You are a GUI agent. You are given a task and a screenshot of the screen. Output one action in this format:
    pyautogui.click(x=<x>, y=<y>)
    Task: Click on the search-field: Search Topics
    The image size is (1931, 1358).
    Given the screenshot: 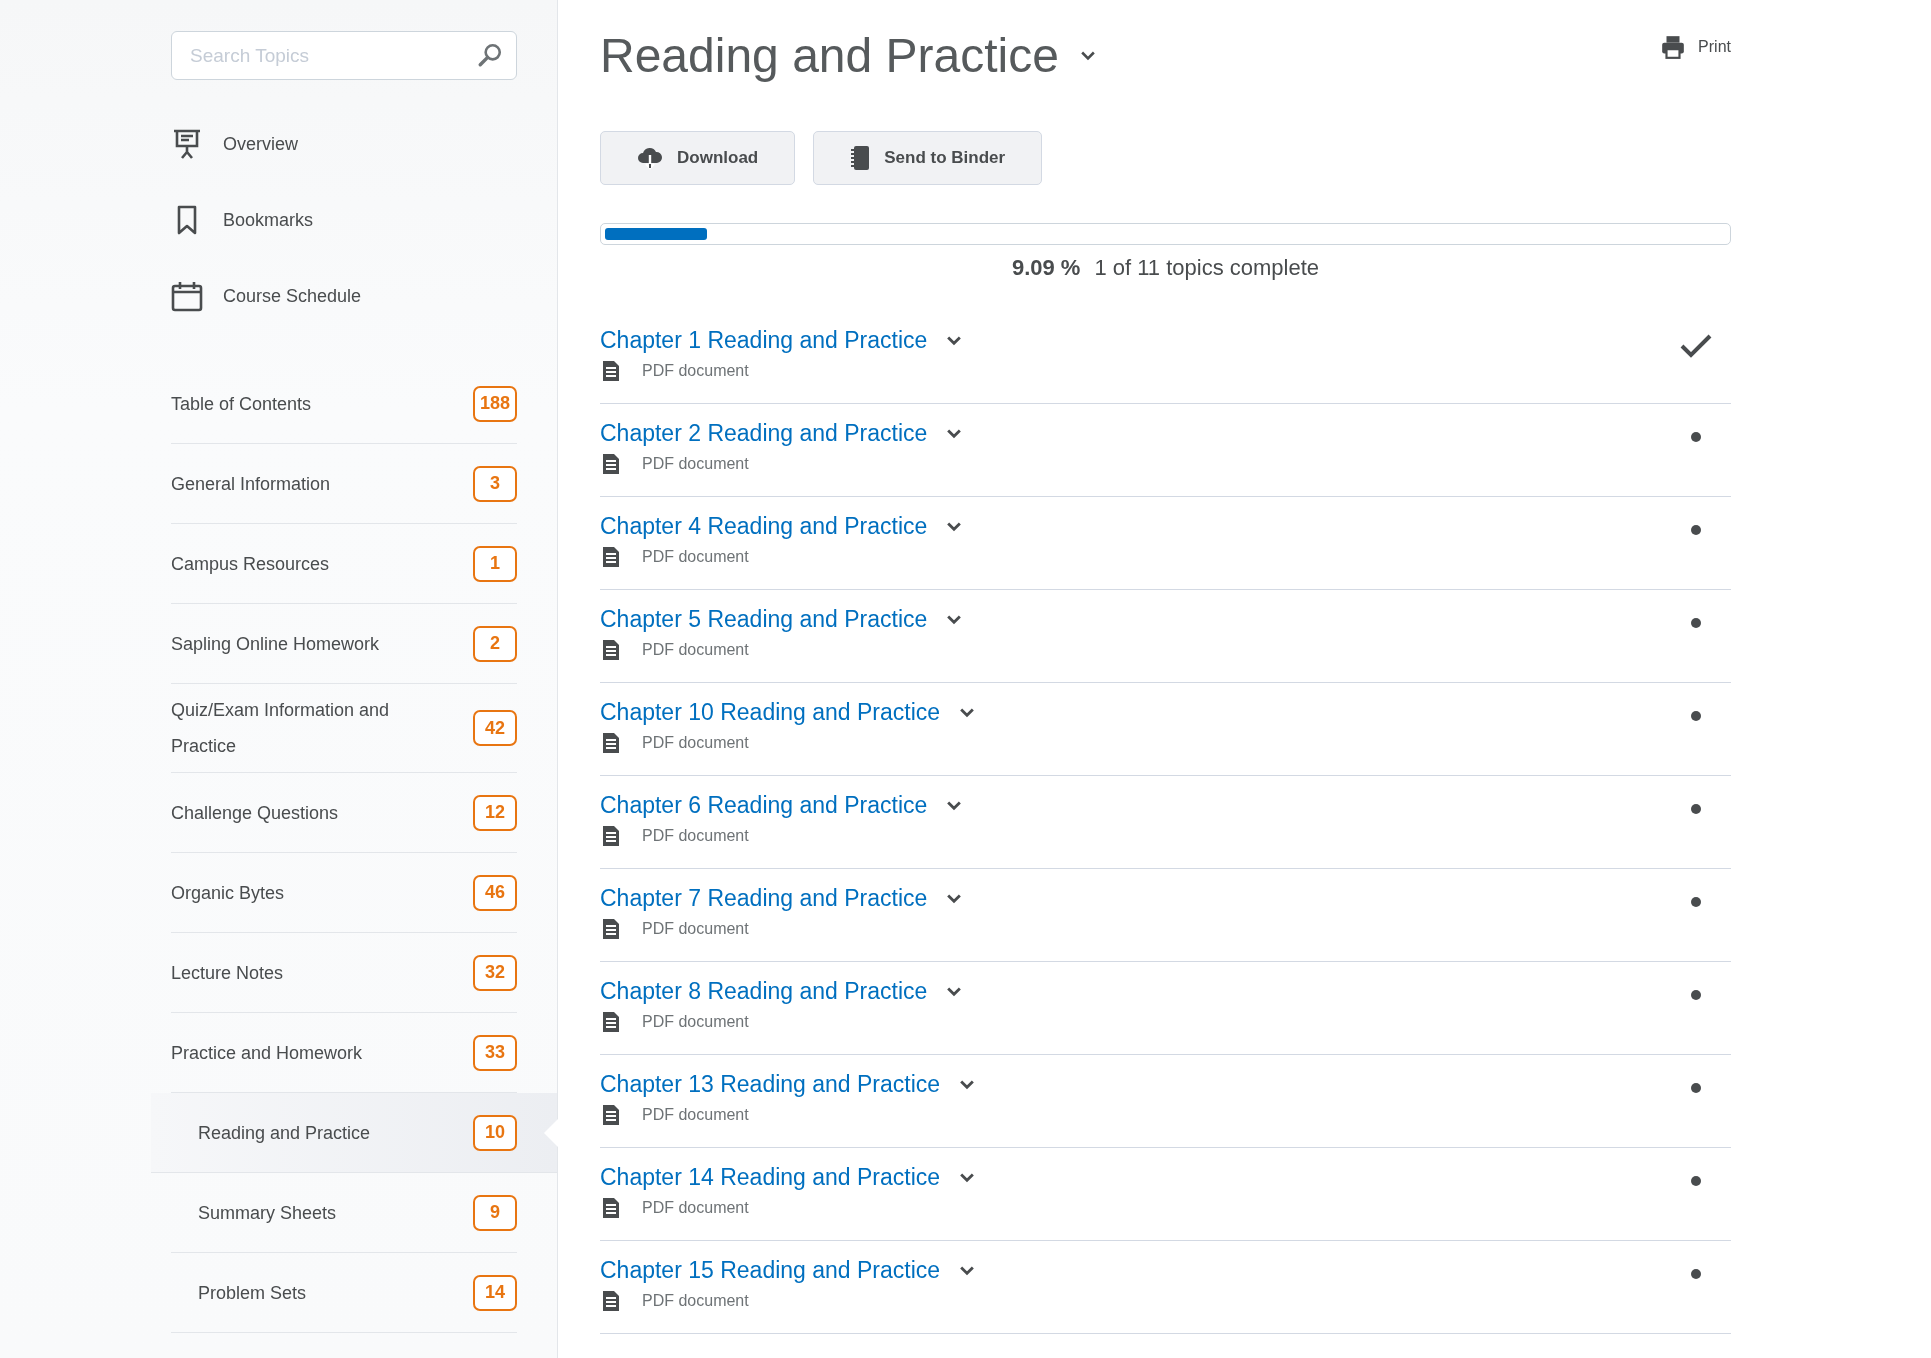 What is the action you would take?
    pyautogui.click(x=344, y=55)
    